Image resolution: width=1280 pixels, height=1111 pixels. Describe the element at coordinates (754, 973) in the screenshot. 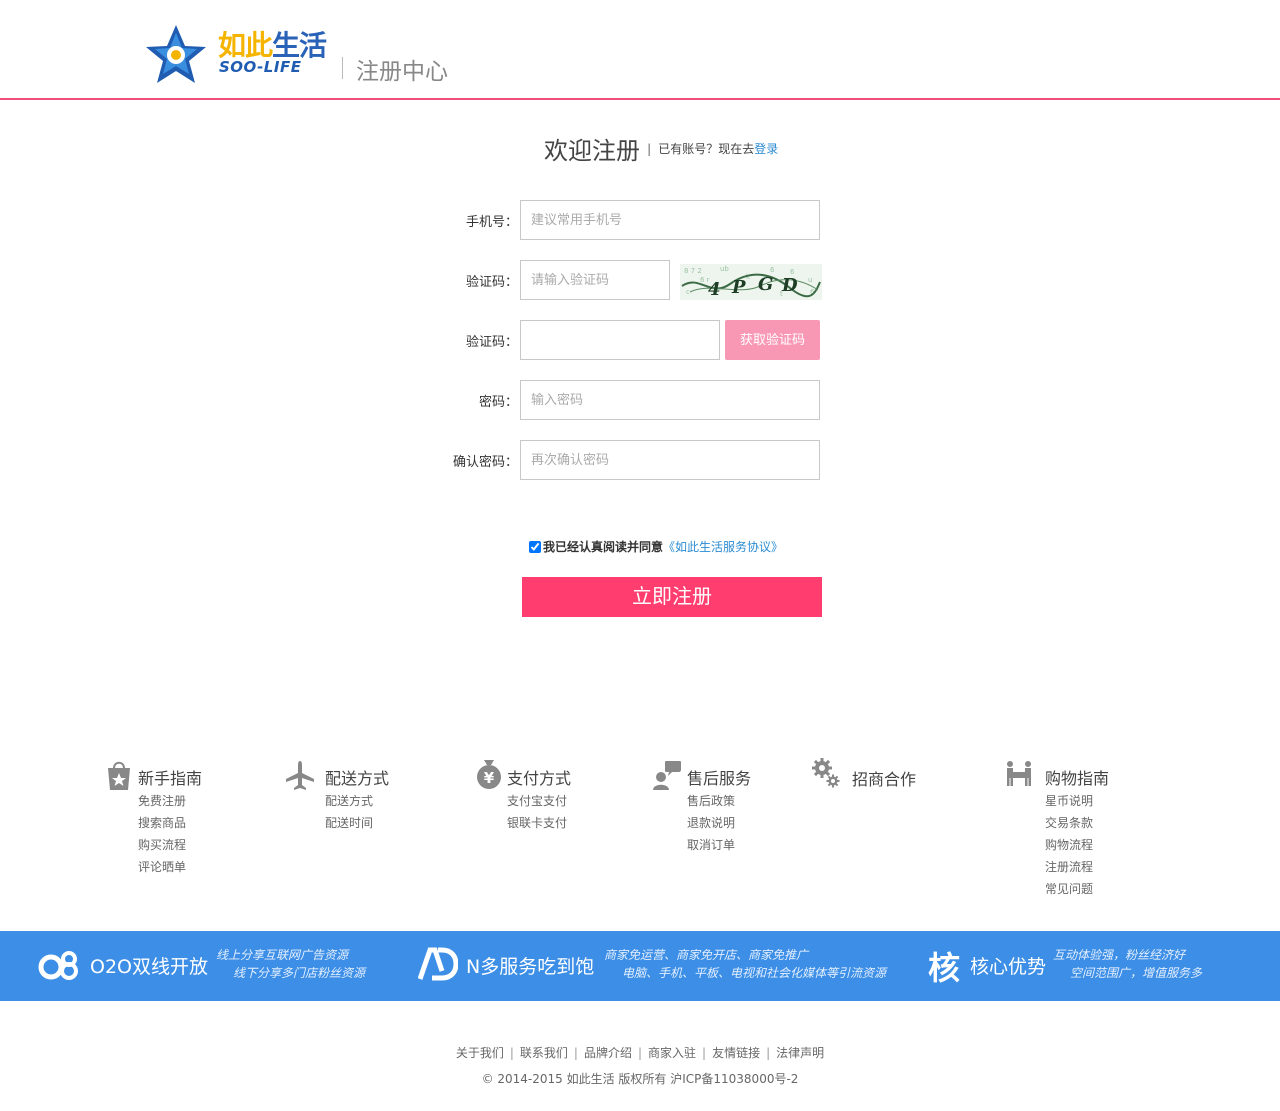

I see `feature-desc-line2: 电脑、手机、平板、电视和社会化媒体等引流资源` at that location.